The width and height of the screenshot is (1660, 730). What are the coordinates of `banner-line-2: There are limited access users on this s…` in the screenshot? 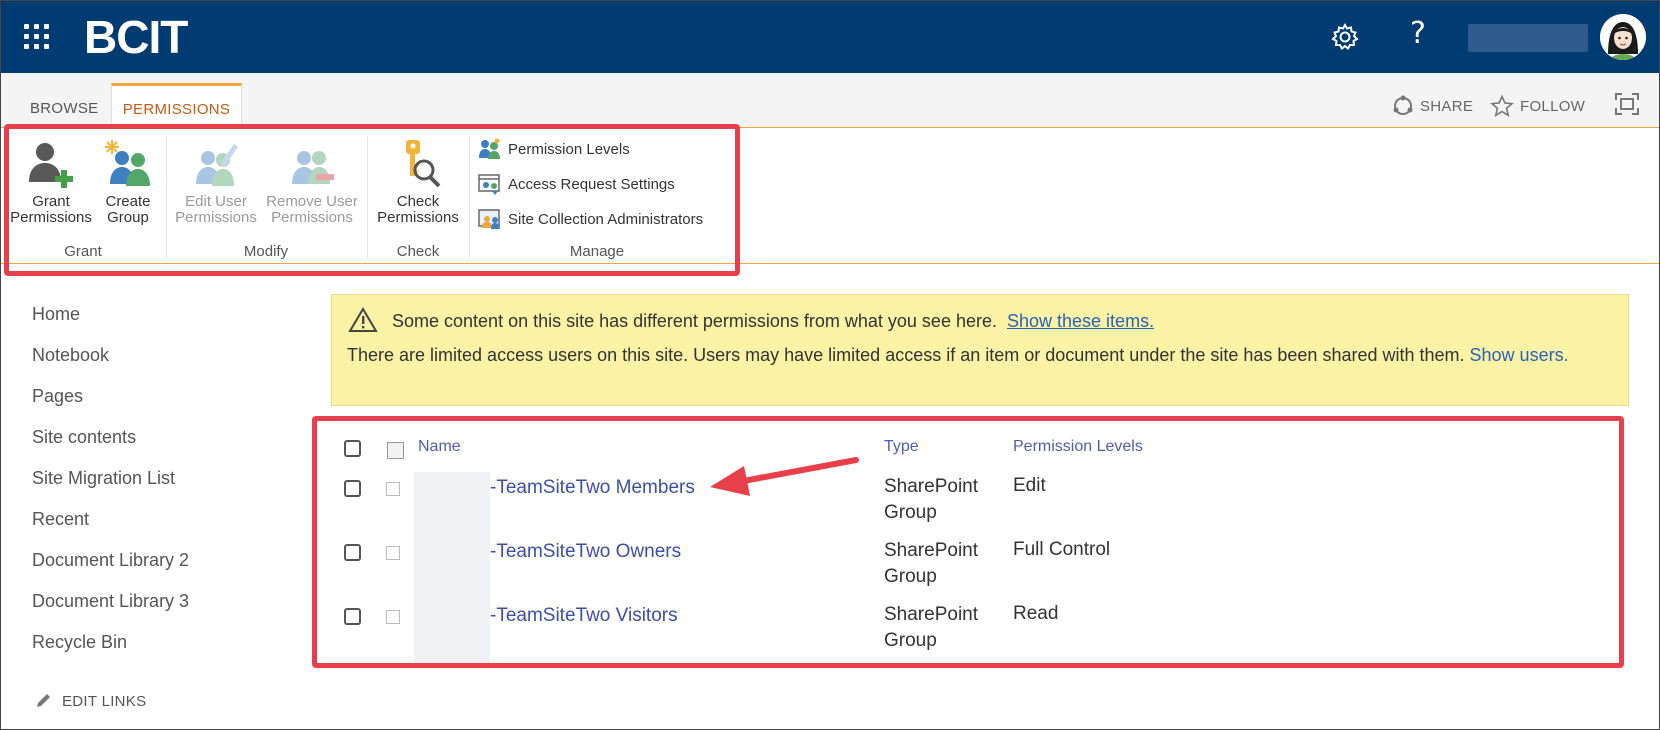 It's located at (982, 355).